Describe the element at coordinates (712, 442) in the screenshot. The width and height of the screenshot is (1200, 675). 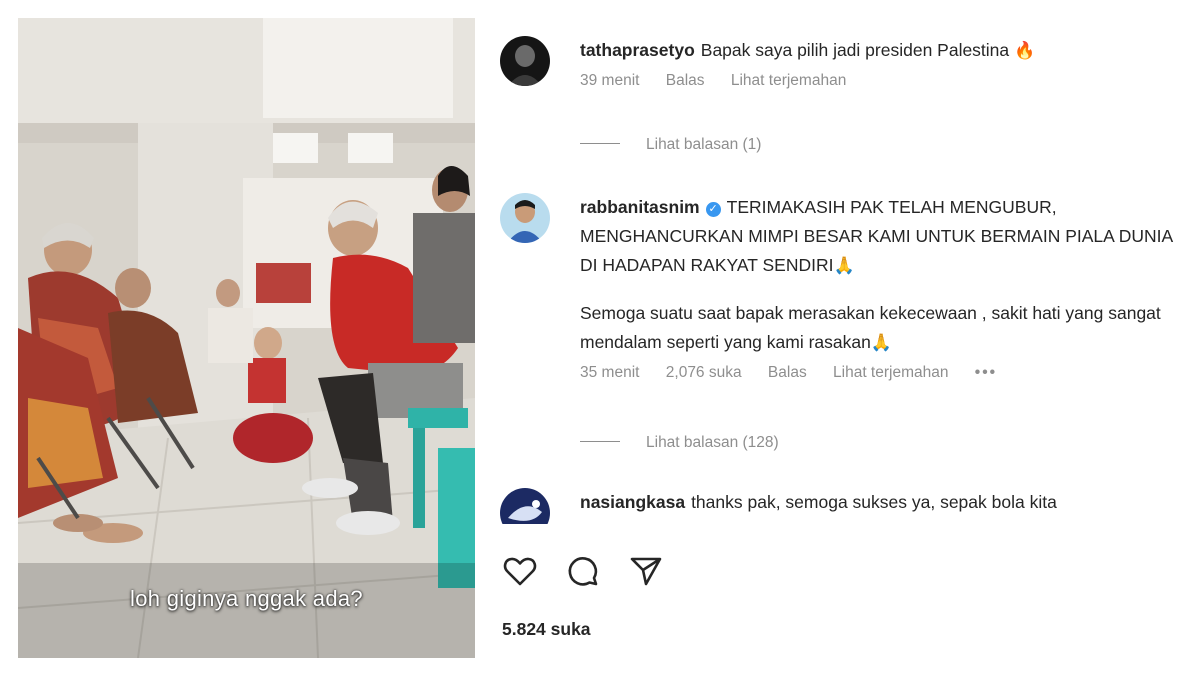
I see `view-replies-label: Lihat balasan (128)` at that location.